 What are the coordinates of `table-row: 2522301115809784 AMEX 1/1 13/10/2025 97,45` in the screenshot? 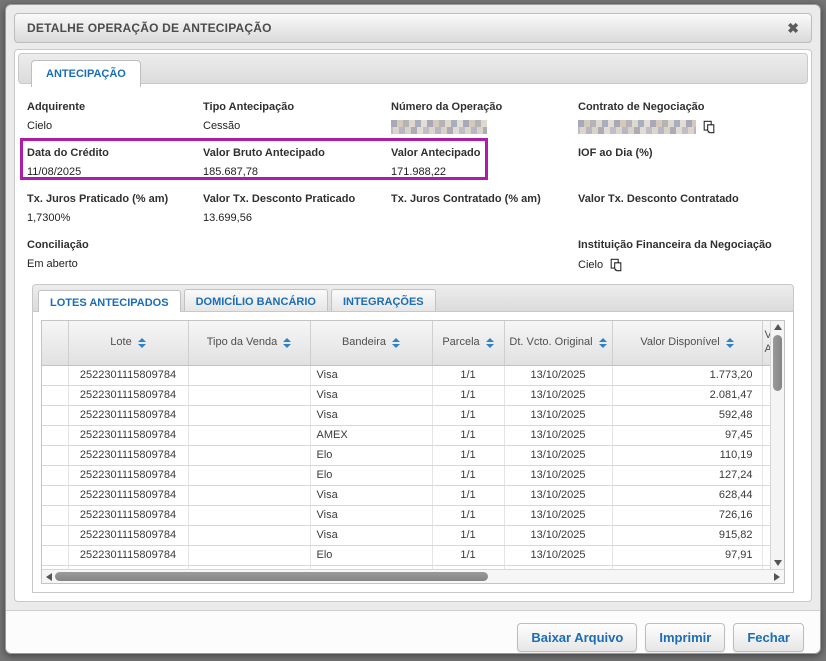 It's located at (406, 435).